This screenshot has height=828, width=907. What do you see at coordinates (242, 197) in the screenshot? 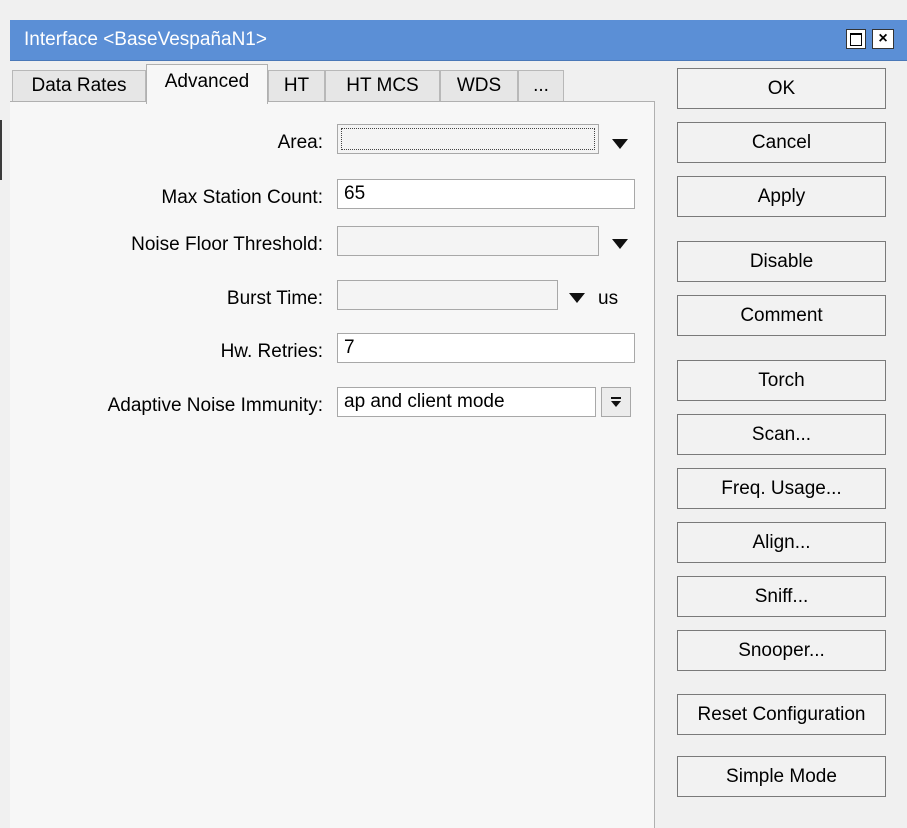
I see `max-station-count-label: Max Station Count:` at bounding box center [242, 197].